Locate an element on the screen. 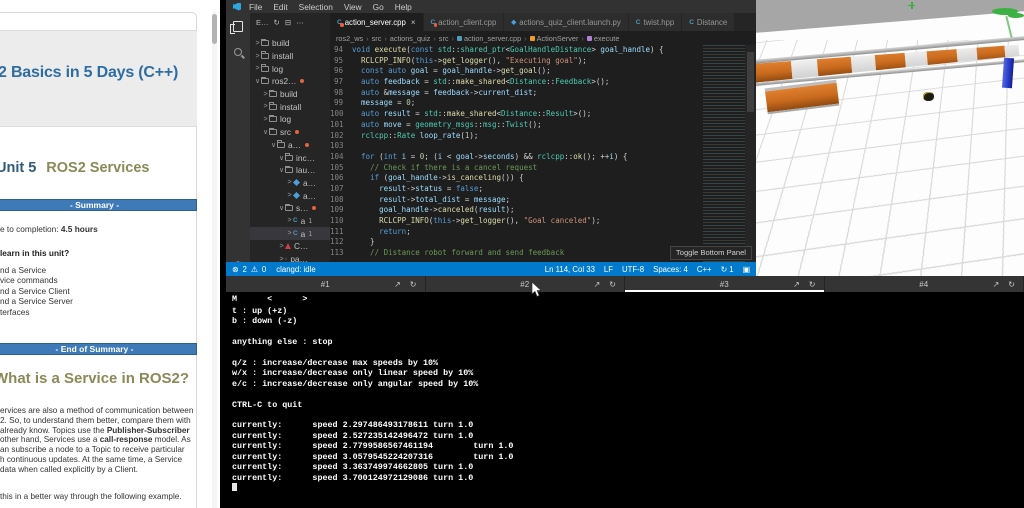 This screenshot has height=508, width=1024. breadcrumb-item: actions_quiz is located at coordinates (410, 38).